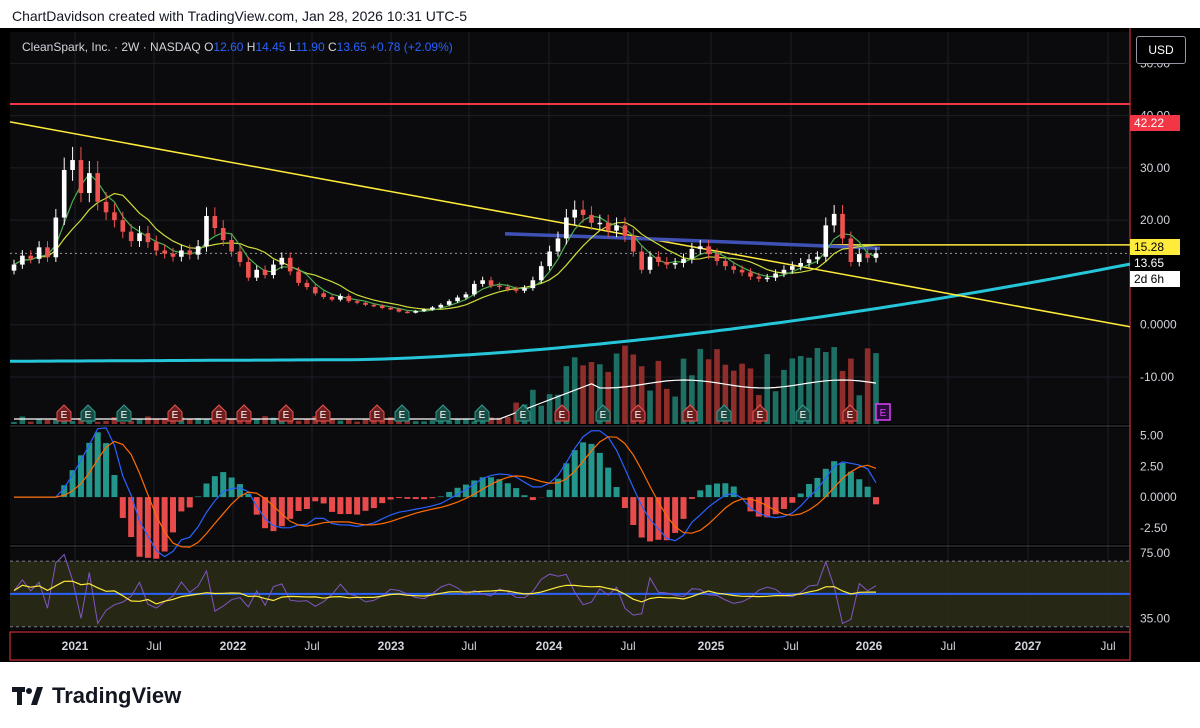 The height and width of the screenshot is (728, 1200). I want to click on close-label: C, so click(332, 47).